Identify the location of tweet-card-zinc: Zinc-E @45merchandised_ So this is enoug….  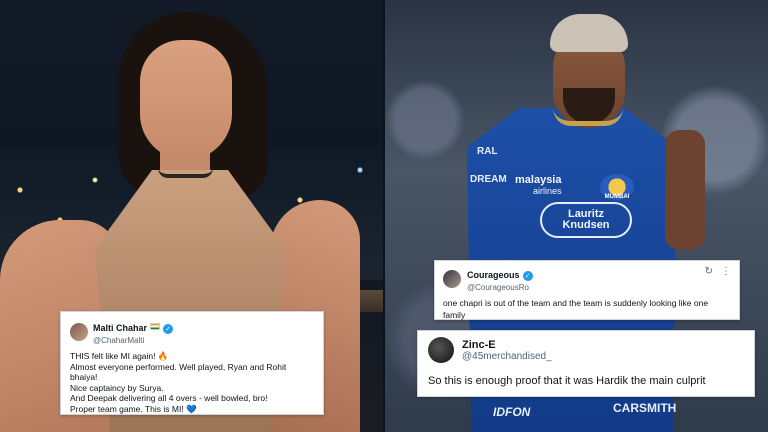
(586, 363).